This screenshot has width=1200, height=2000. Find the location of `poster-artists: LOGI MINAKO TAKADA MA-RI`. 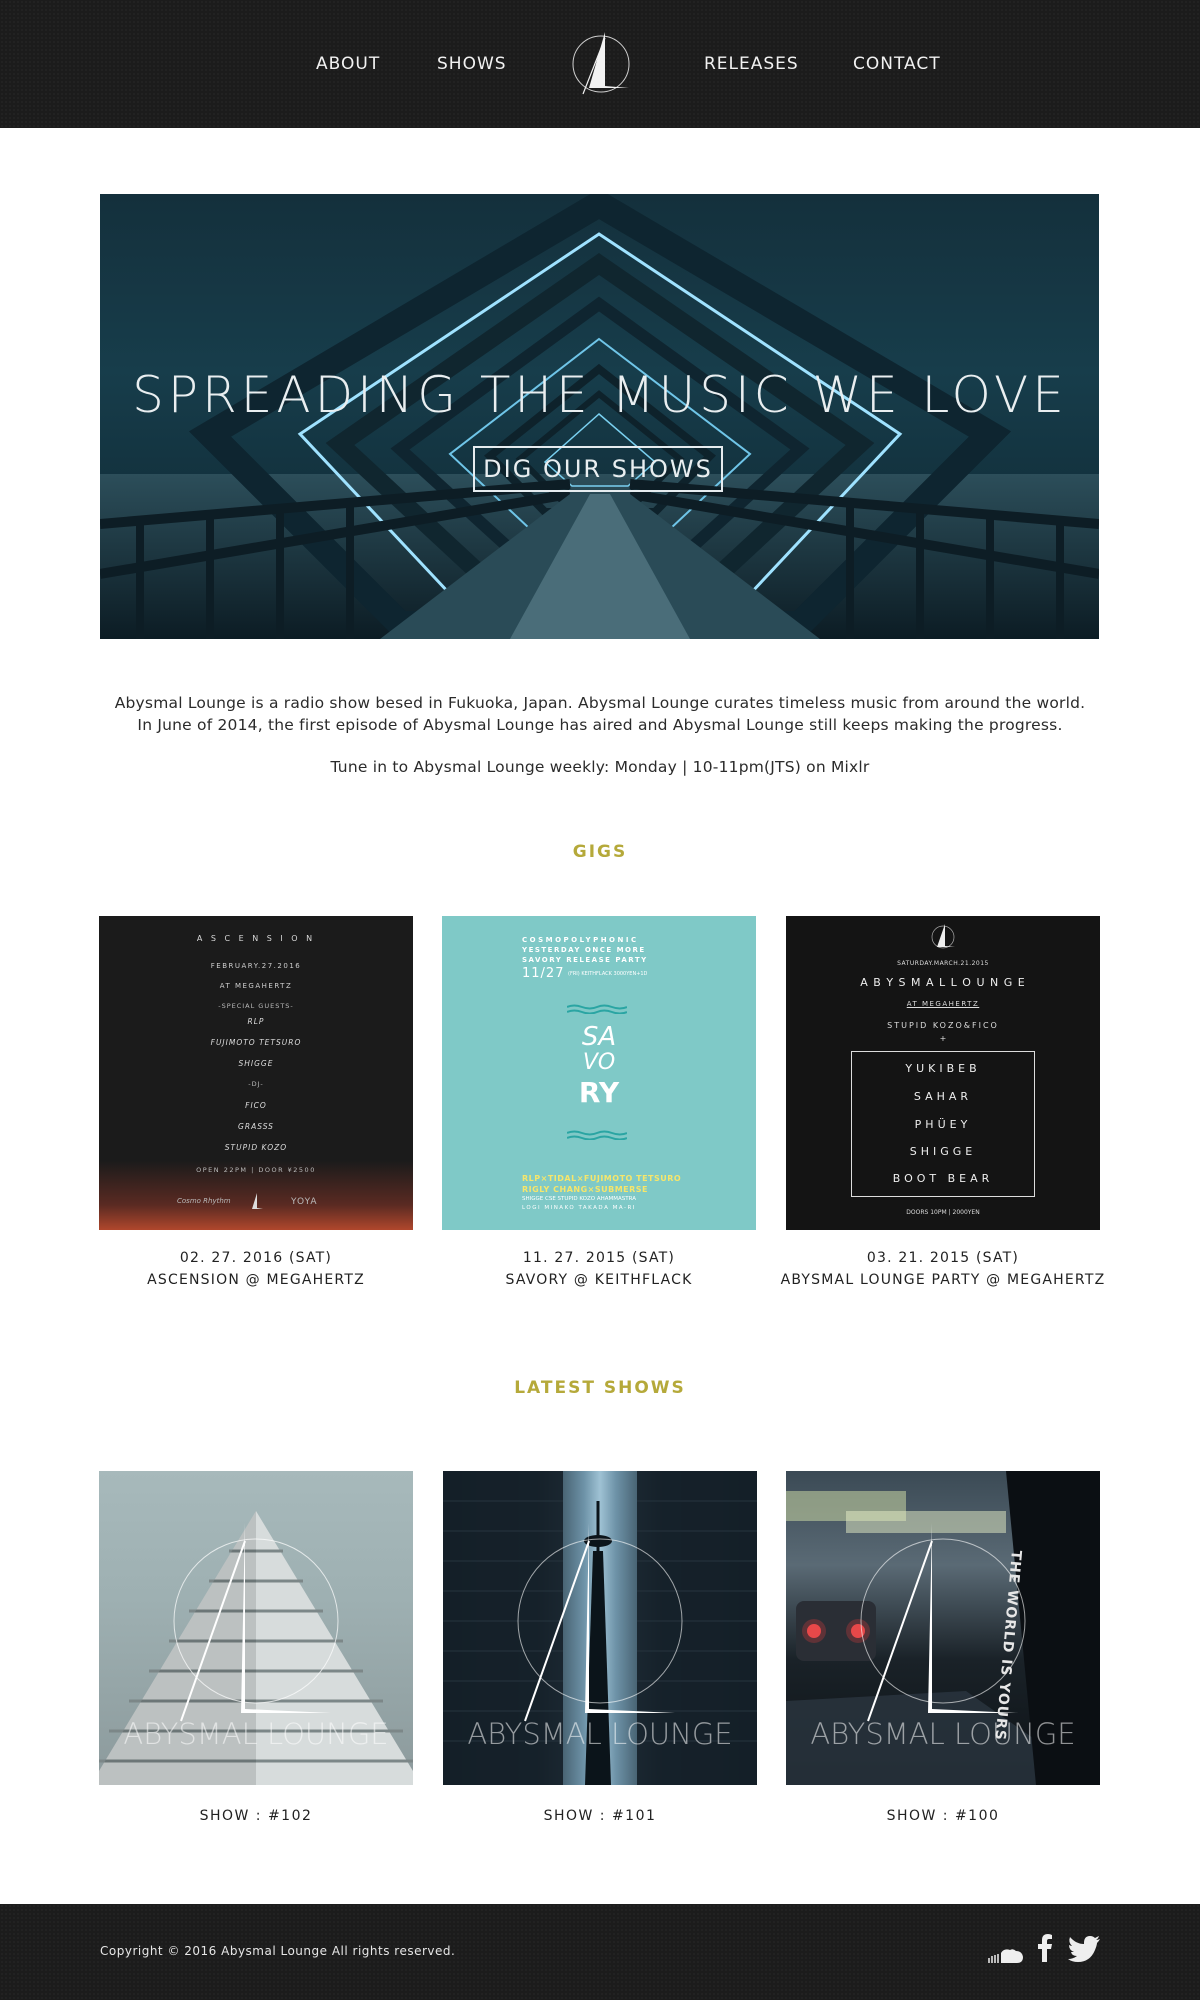

poster-artists: LOGI MINAKO TAKADA MA-RI is located at coordinates (579, 1208).